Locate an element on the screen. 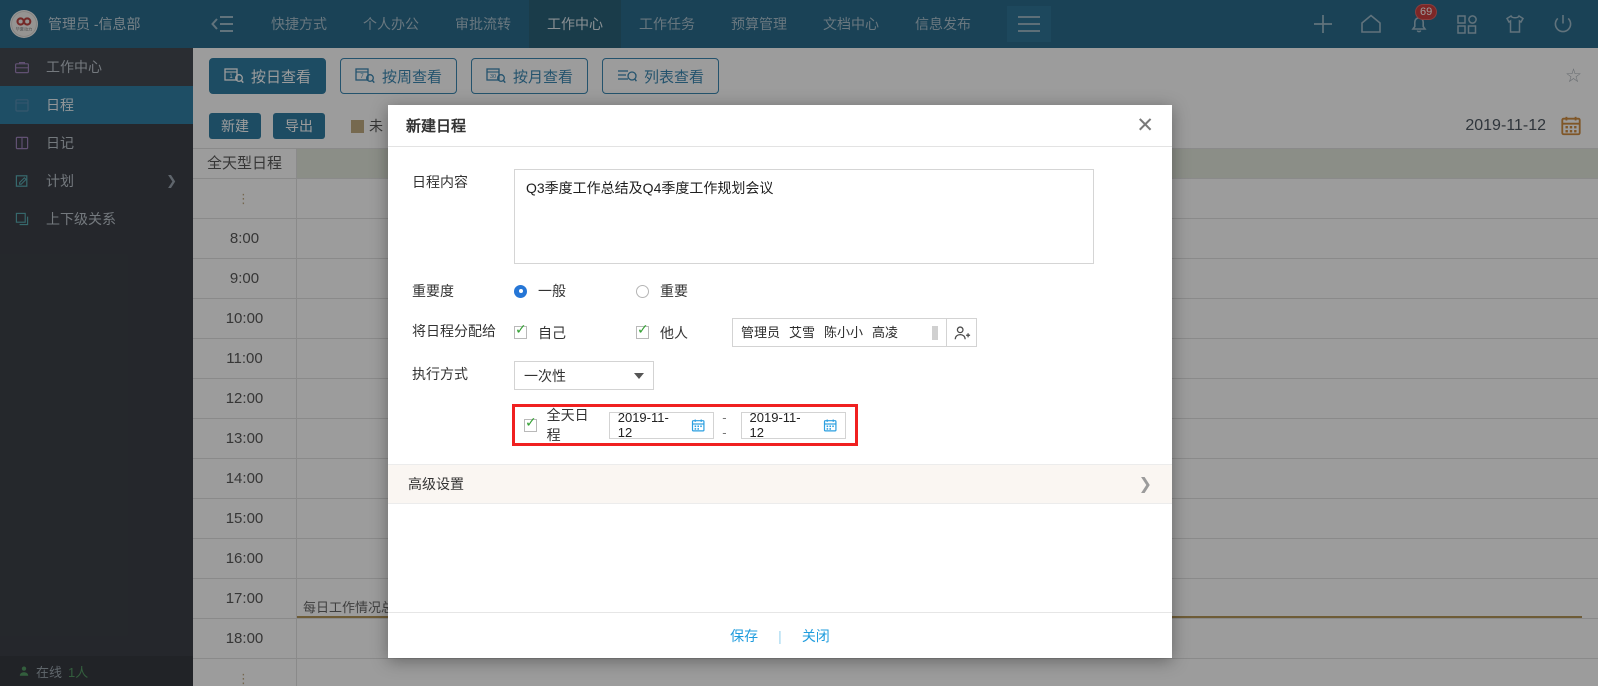  add-user-icon is located at coordinates (962, 332).